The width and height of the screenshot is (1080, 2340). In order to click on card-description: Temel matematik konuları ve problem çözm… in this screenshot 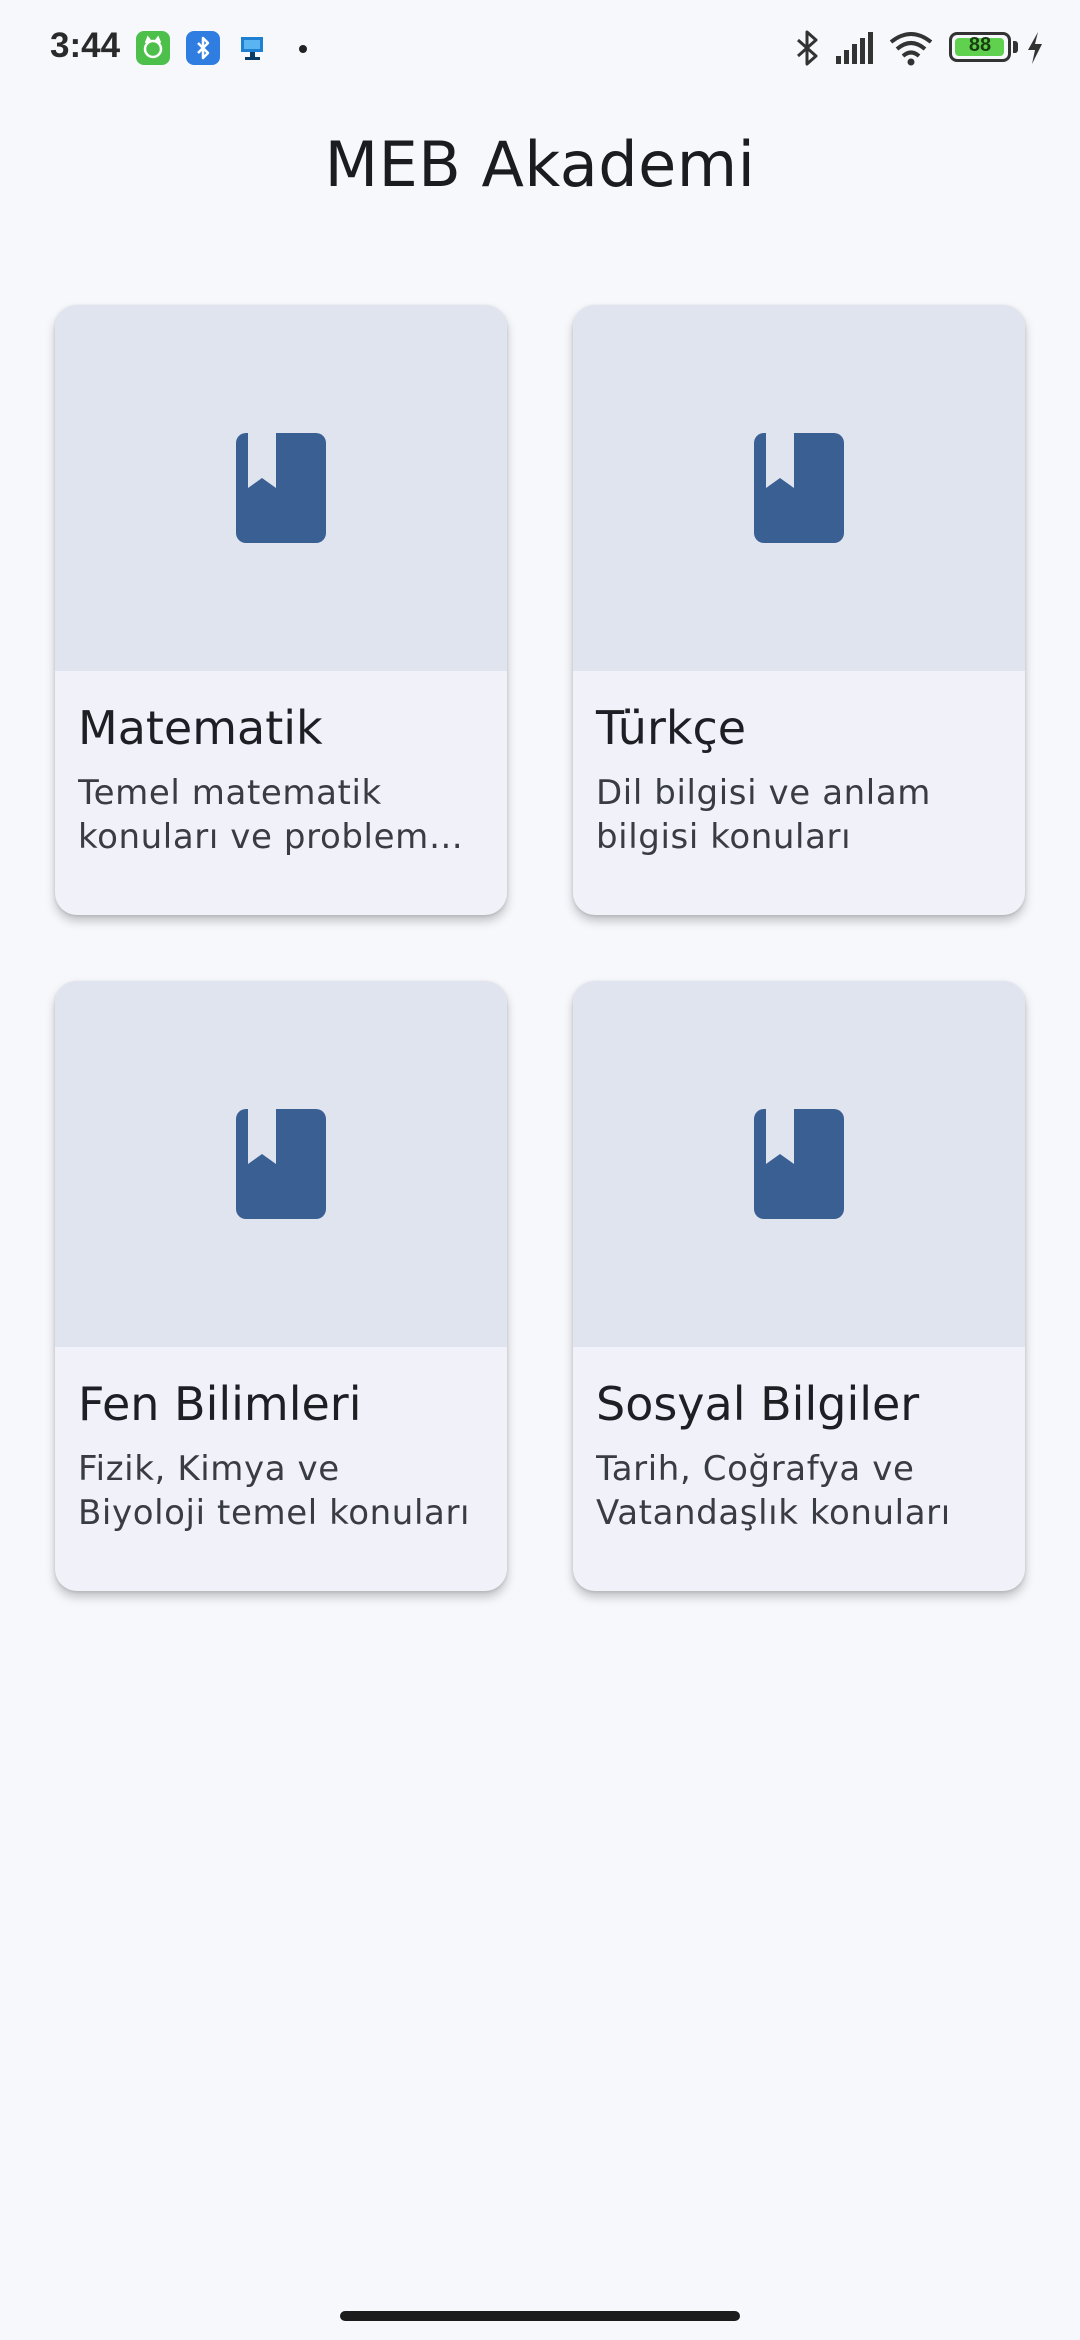, I will do `click(253, 815)`.